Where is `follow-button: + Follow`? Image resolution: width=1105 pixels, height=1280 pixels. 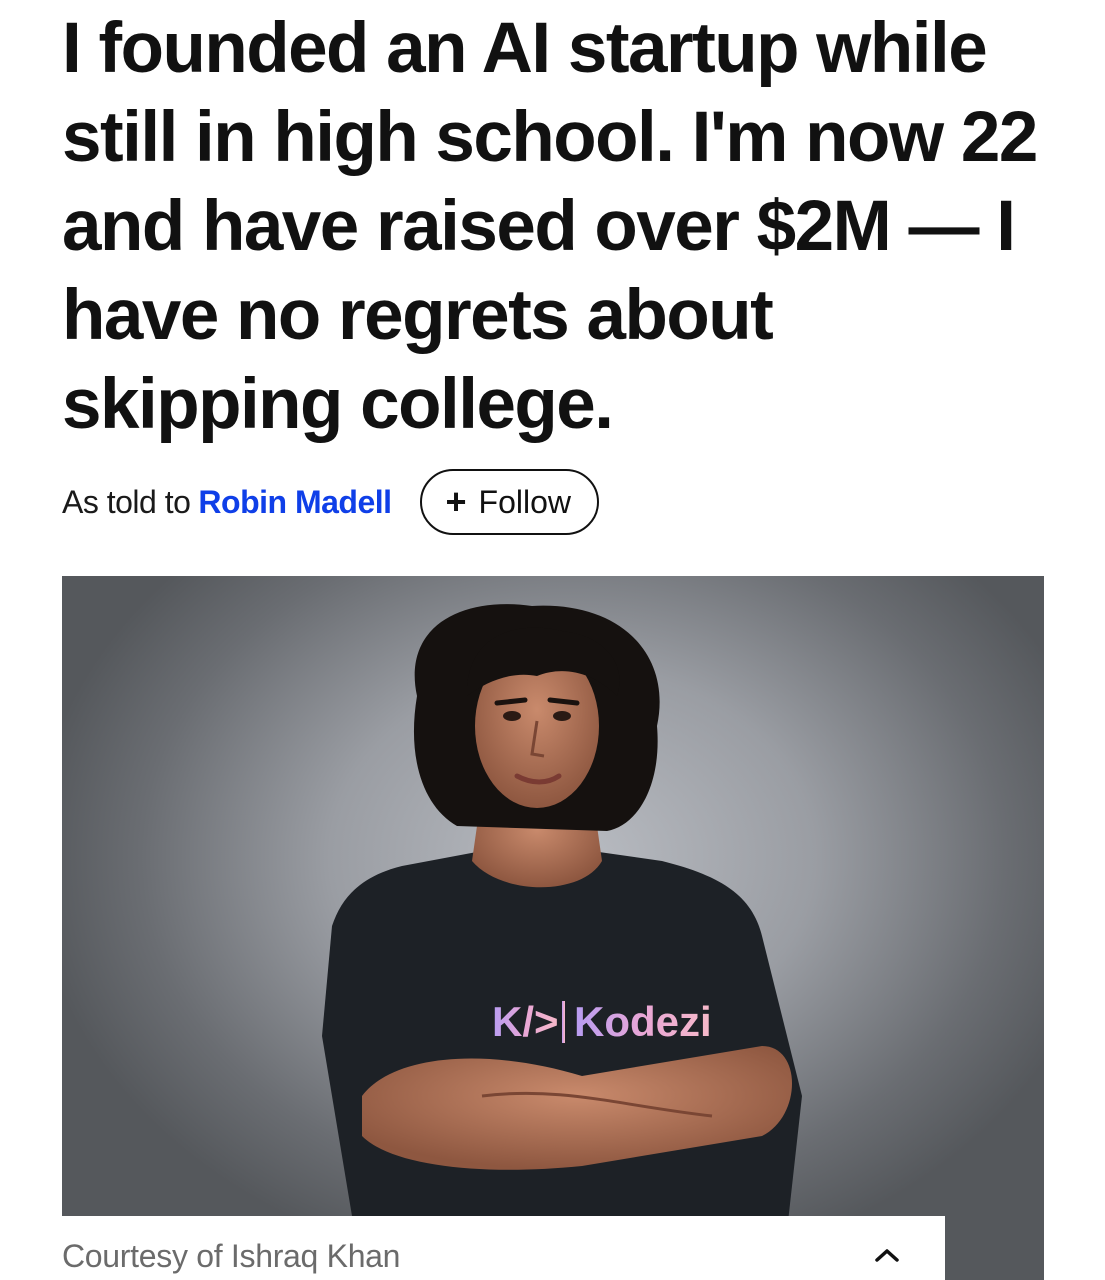
follow-button: + Follow is located at coordinates (509, 502).